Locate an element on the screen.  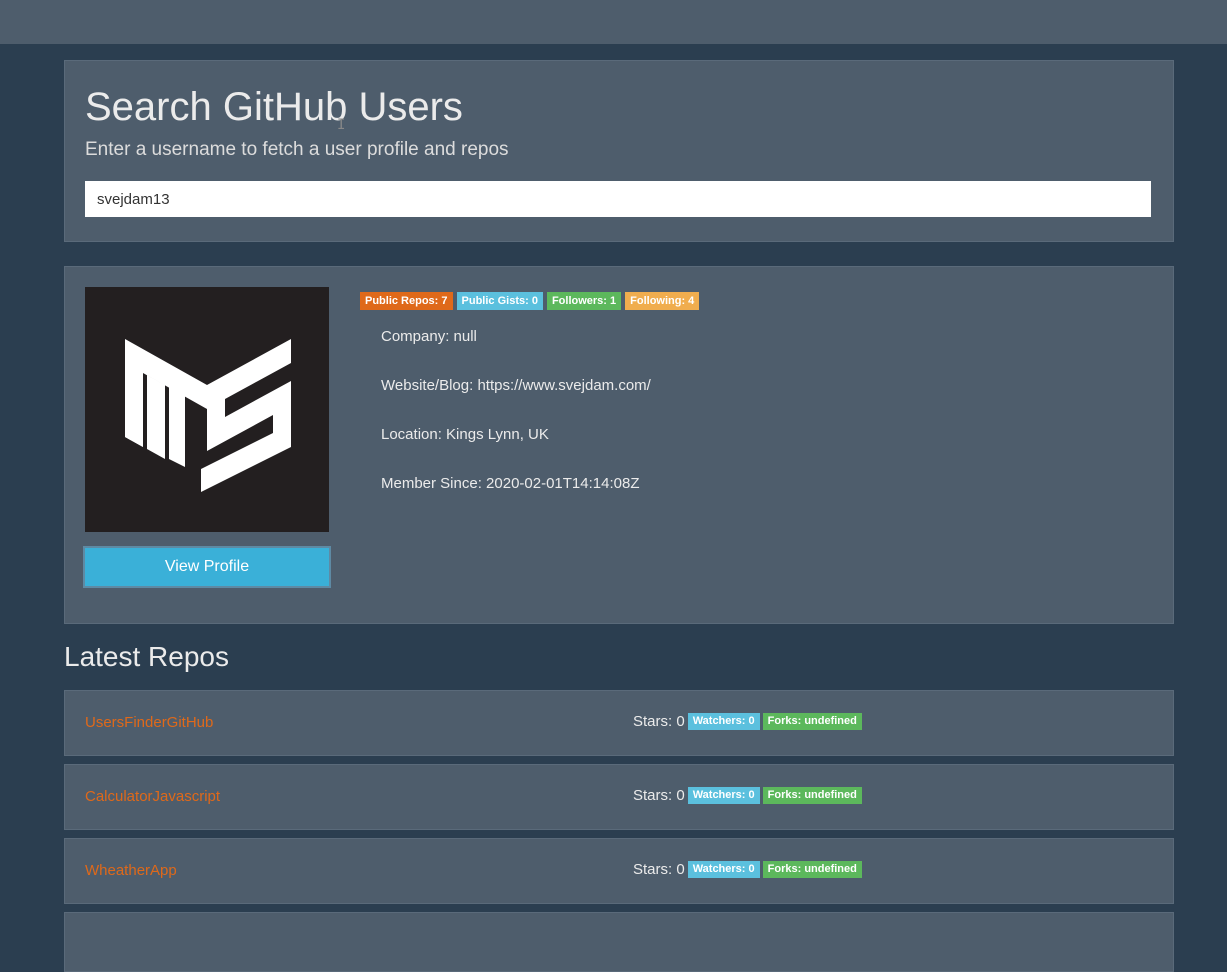
following-badge: Following: 4 is located at coordinates (662, 301).